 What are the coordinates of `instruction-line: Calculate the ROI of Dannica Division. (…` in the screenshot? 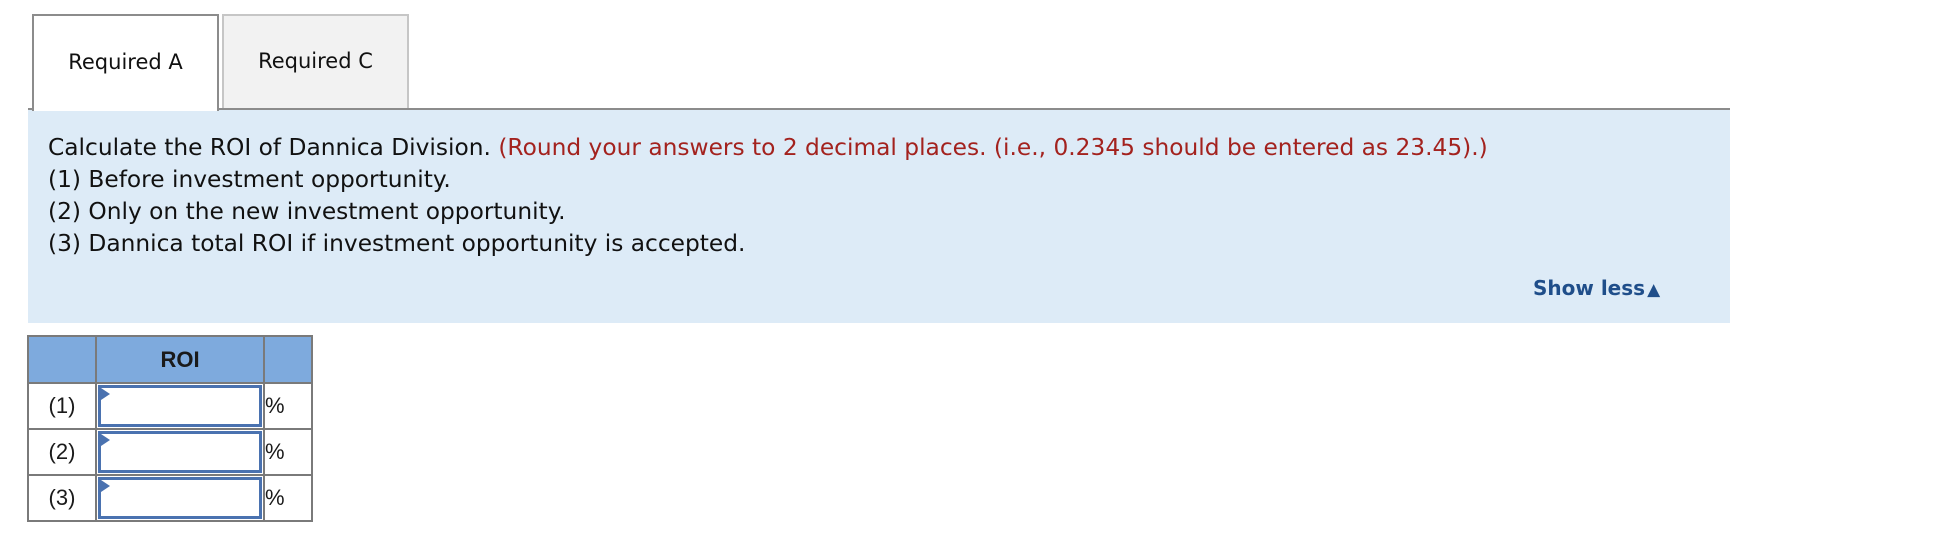 It's located at (768, 148).